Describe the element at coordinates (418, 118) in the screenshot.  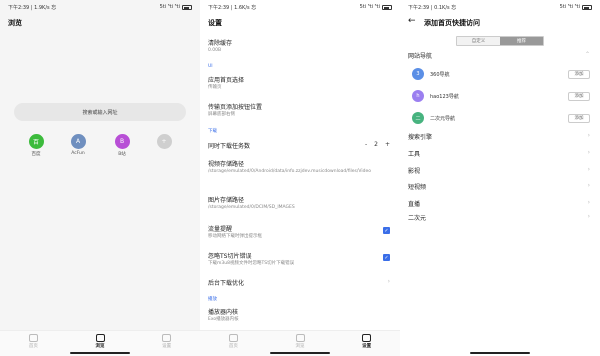
I see `site-anime-icon: 二` at that location.